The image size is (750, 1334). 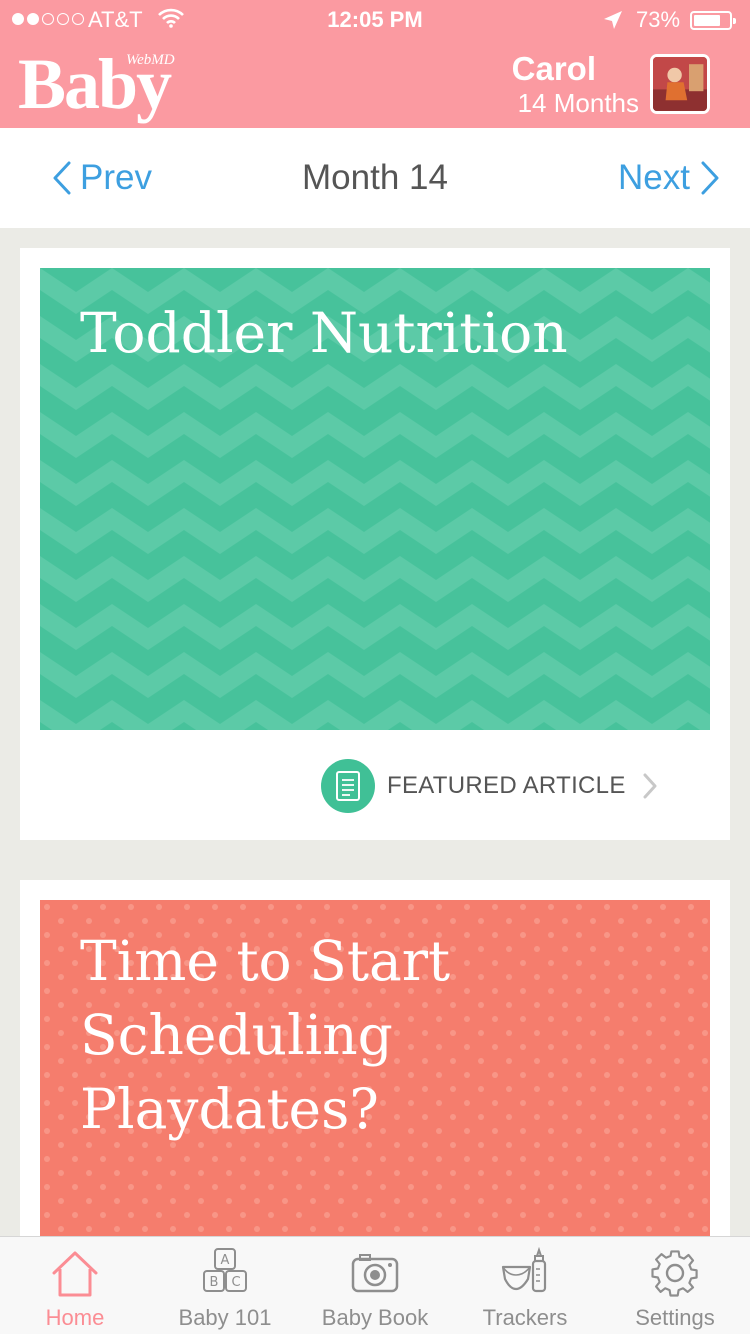 What do you see at coordinates (265, 1035) in the screenshot?
I see `article-title: Time to Start Scheduling Playdates?` at bounding box center [265, 1035].